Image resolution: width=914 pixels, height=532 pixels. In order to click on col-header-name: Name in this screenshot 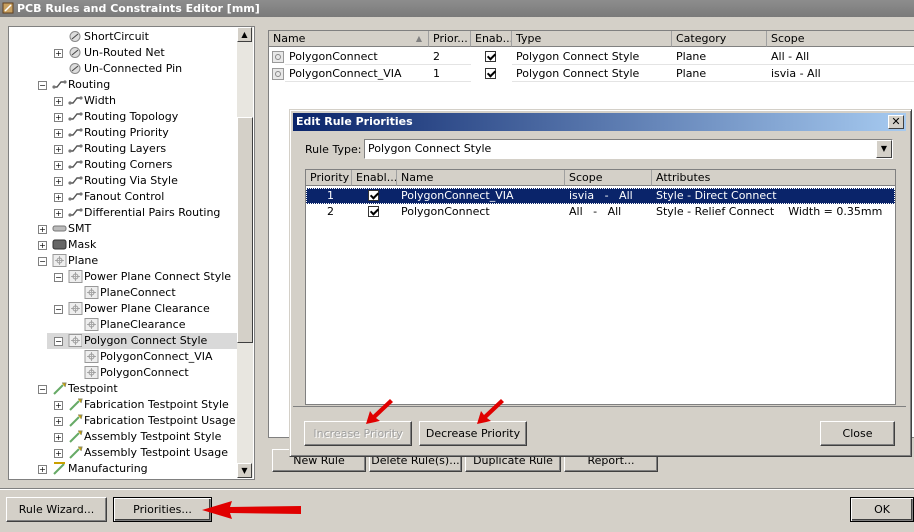, I will do `click(481, 178)`.